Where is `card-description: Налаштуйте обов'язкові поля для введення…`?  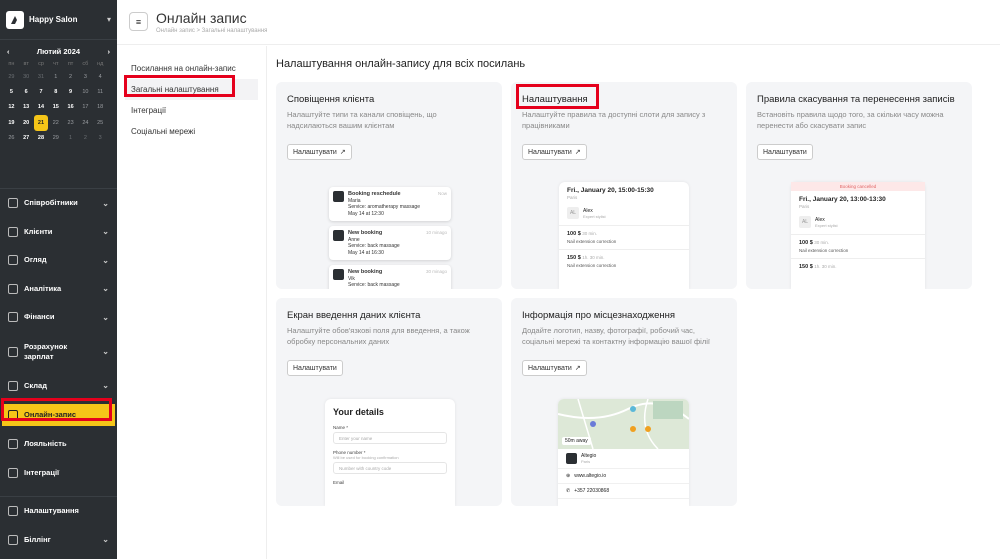 card-description: Налаштуйте обов'язкові поля для введення… is located at coordinates (378, 336).